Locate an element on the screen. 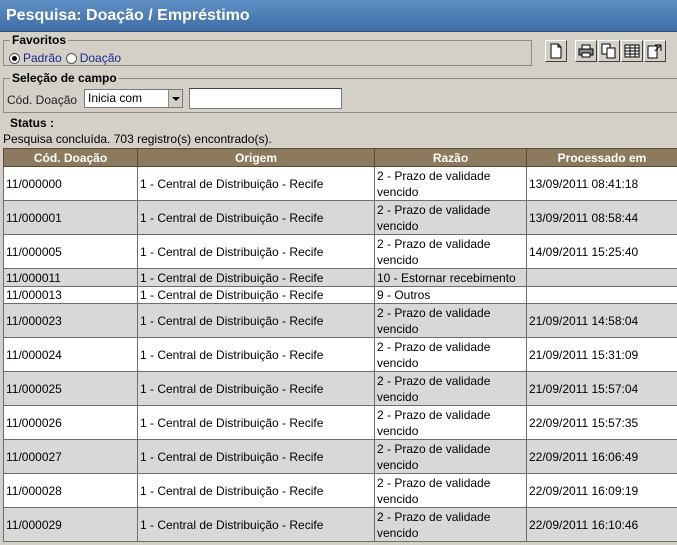  toolbar-right is located at coordinates (621, 51).